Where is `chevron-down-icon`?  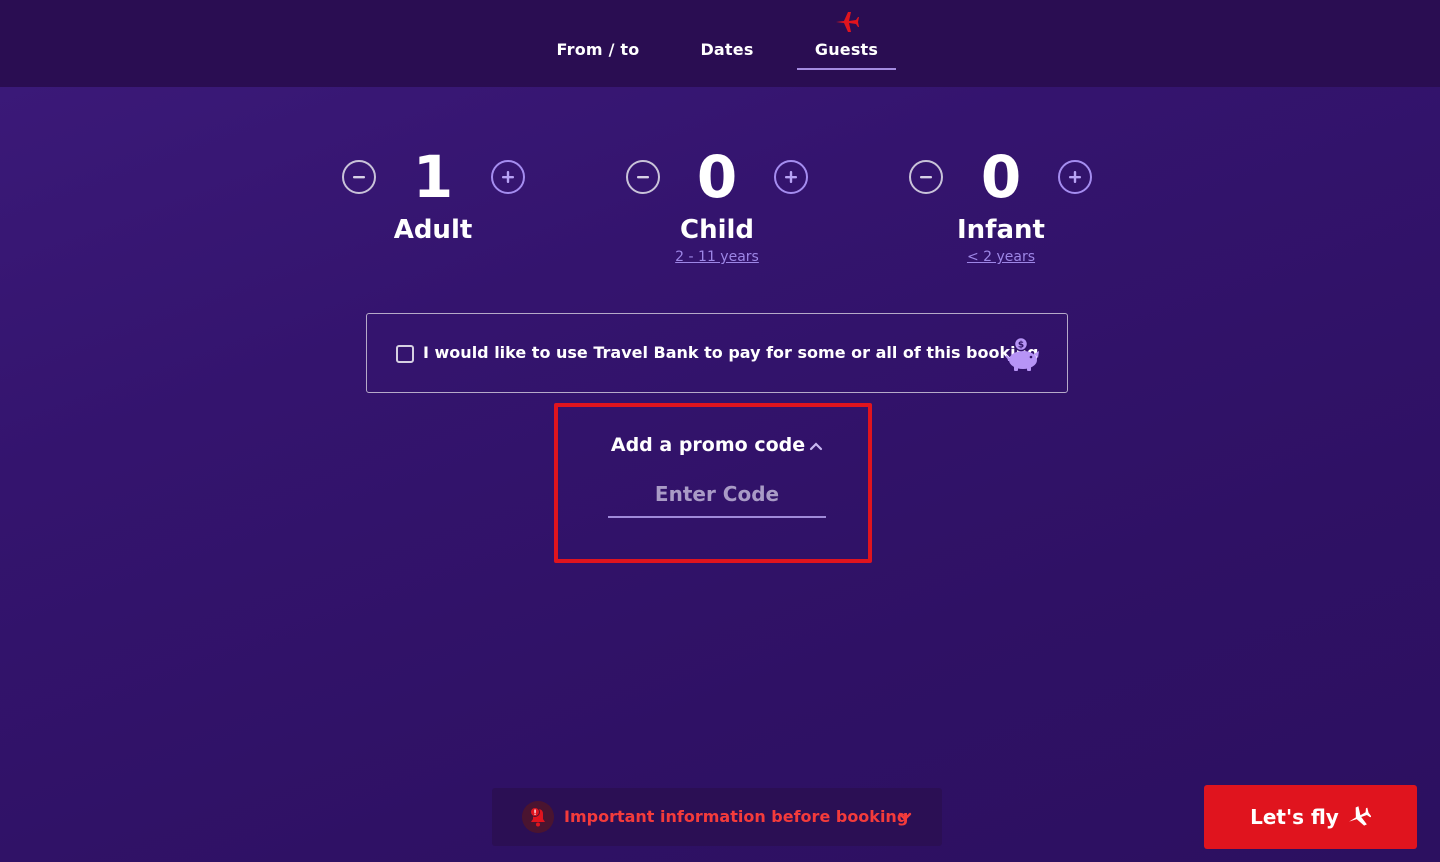 chevron-down-icon is located at coordinates (905, 816).